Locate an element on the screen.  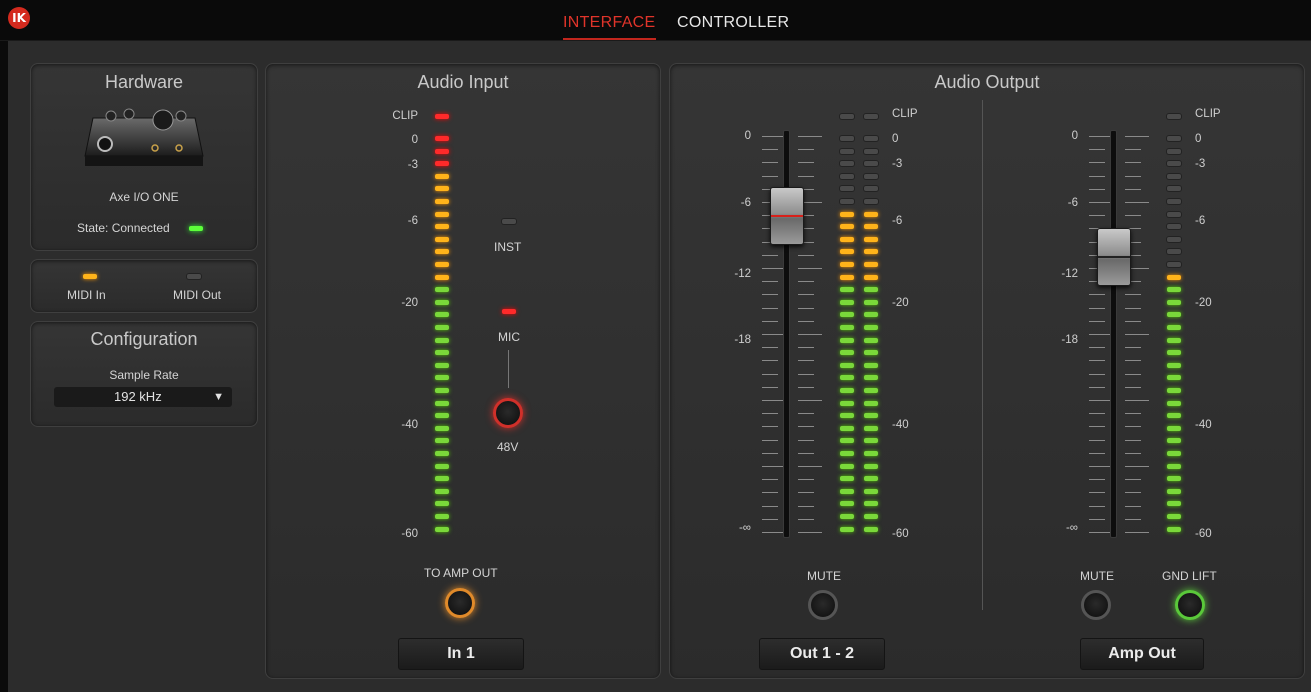
configuration-title: Configuration is located at coordinates (144, 339).